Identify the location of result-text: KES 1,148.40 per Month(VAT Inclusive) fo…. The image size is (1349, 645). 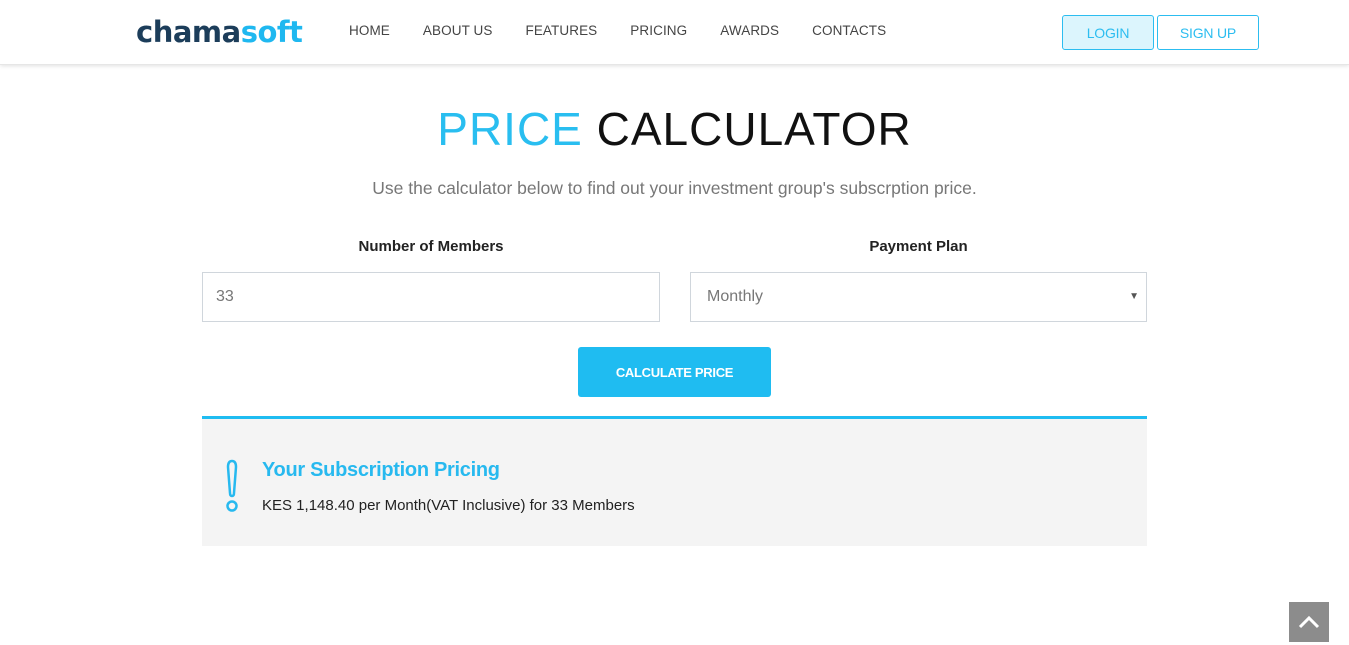
(448, 505).